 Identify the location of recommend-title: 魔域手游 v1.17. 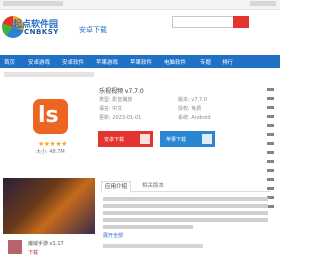
(46, 243).